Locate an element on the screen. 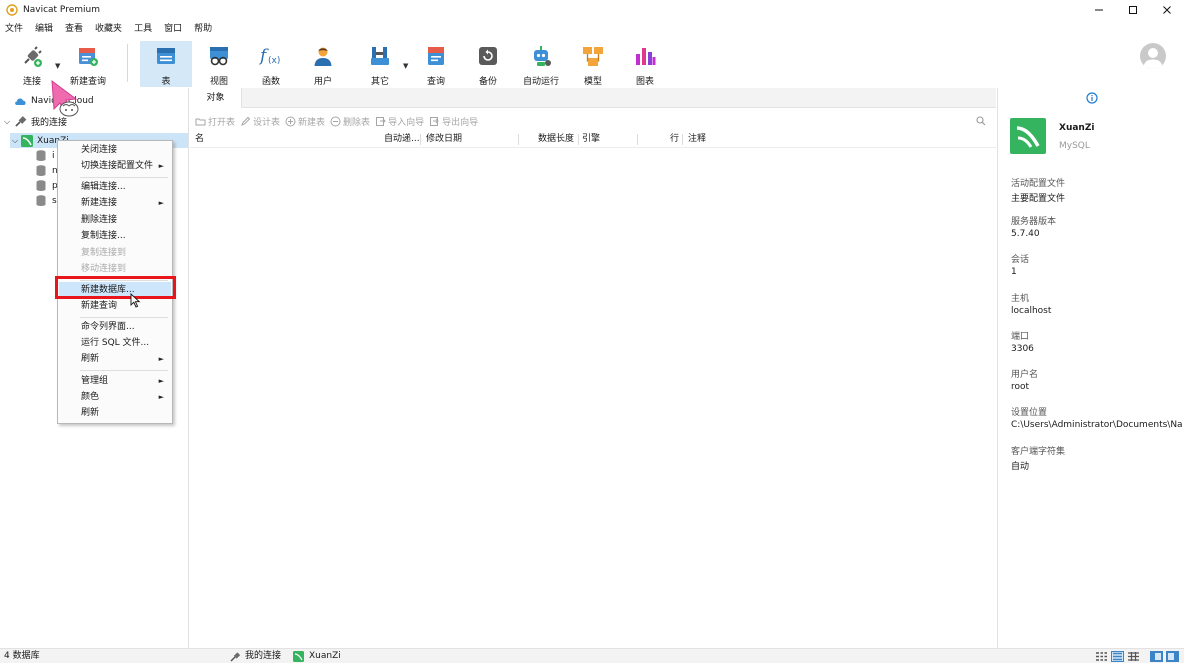 The image size is (1184, 663). info-value-profile: 主要配置文件 is located at coordinates (1038, 199).